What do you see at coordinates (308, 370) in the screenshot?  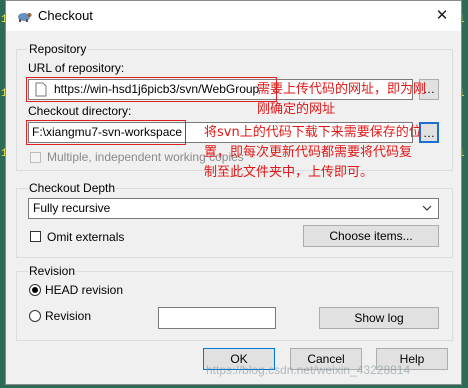 I see `watermark: https://blog.csdn.net/weixin_43228814` at bounding box center [308, 370].